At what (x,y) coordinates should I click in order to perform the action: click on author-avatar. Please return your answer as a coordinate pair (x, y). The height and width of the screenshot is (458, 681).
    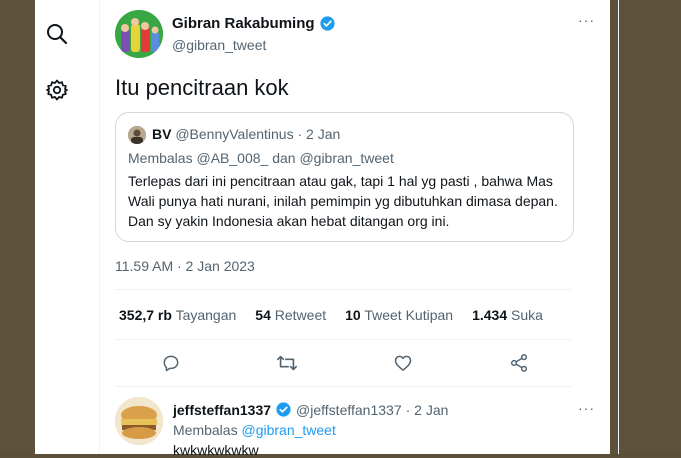
    Looking at the image, I should click on (139, 34).